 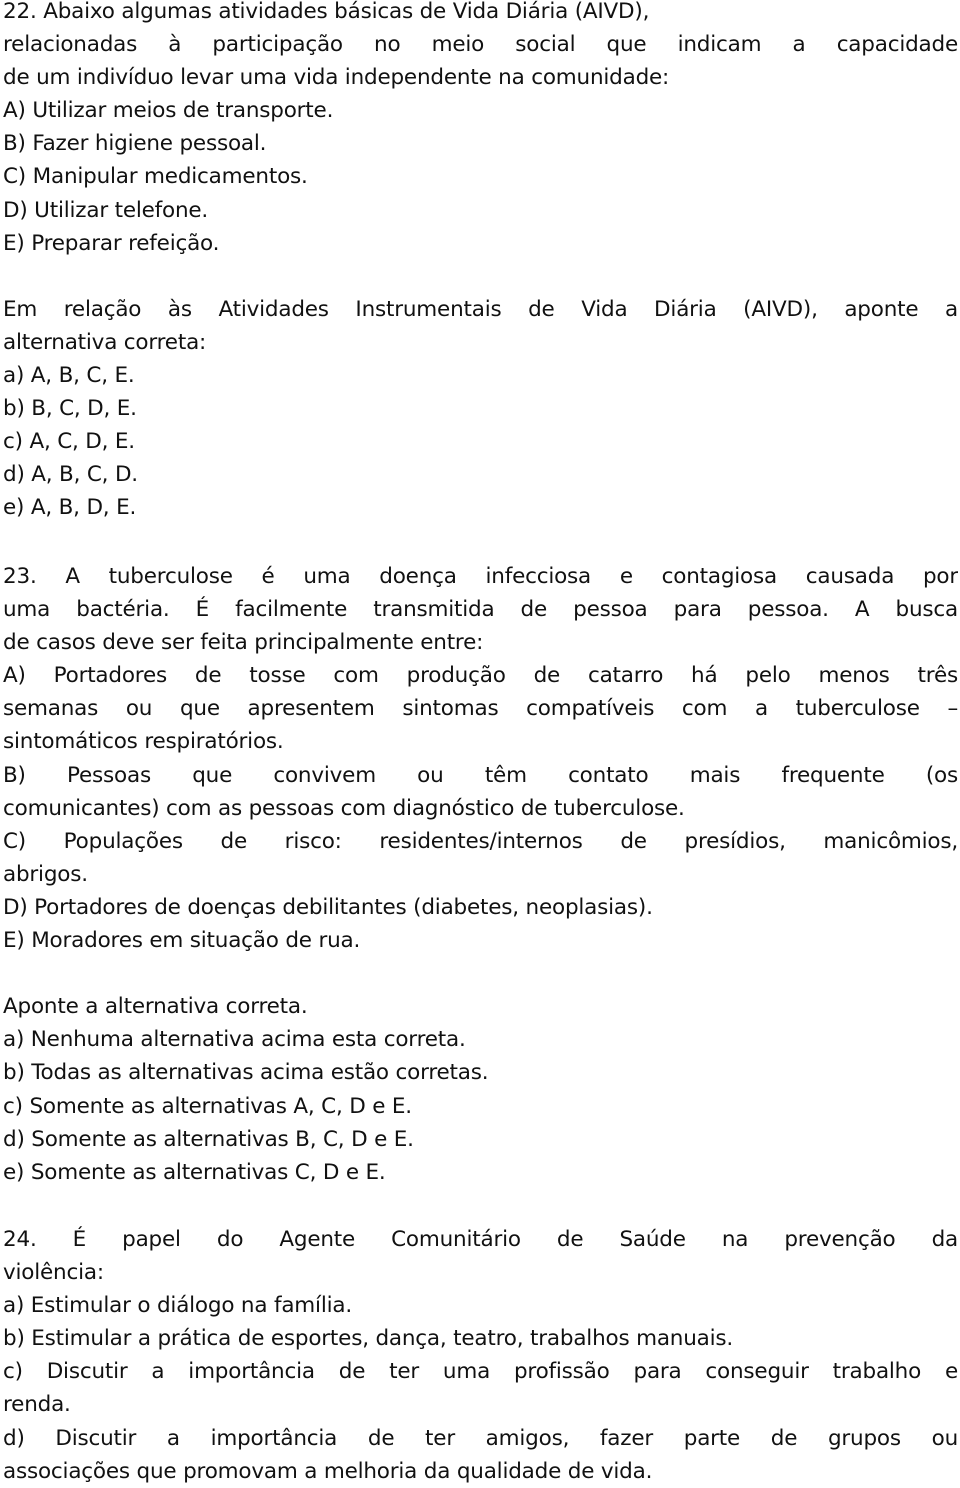 What do you see at coordinates (177, 1306) in the screenshot?
I see `answer-option-line: a) Estimular o diálogo na família.` at bounding box center [177, 1306].